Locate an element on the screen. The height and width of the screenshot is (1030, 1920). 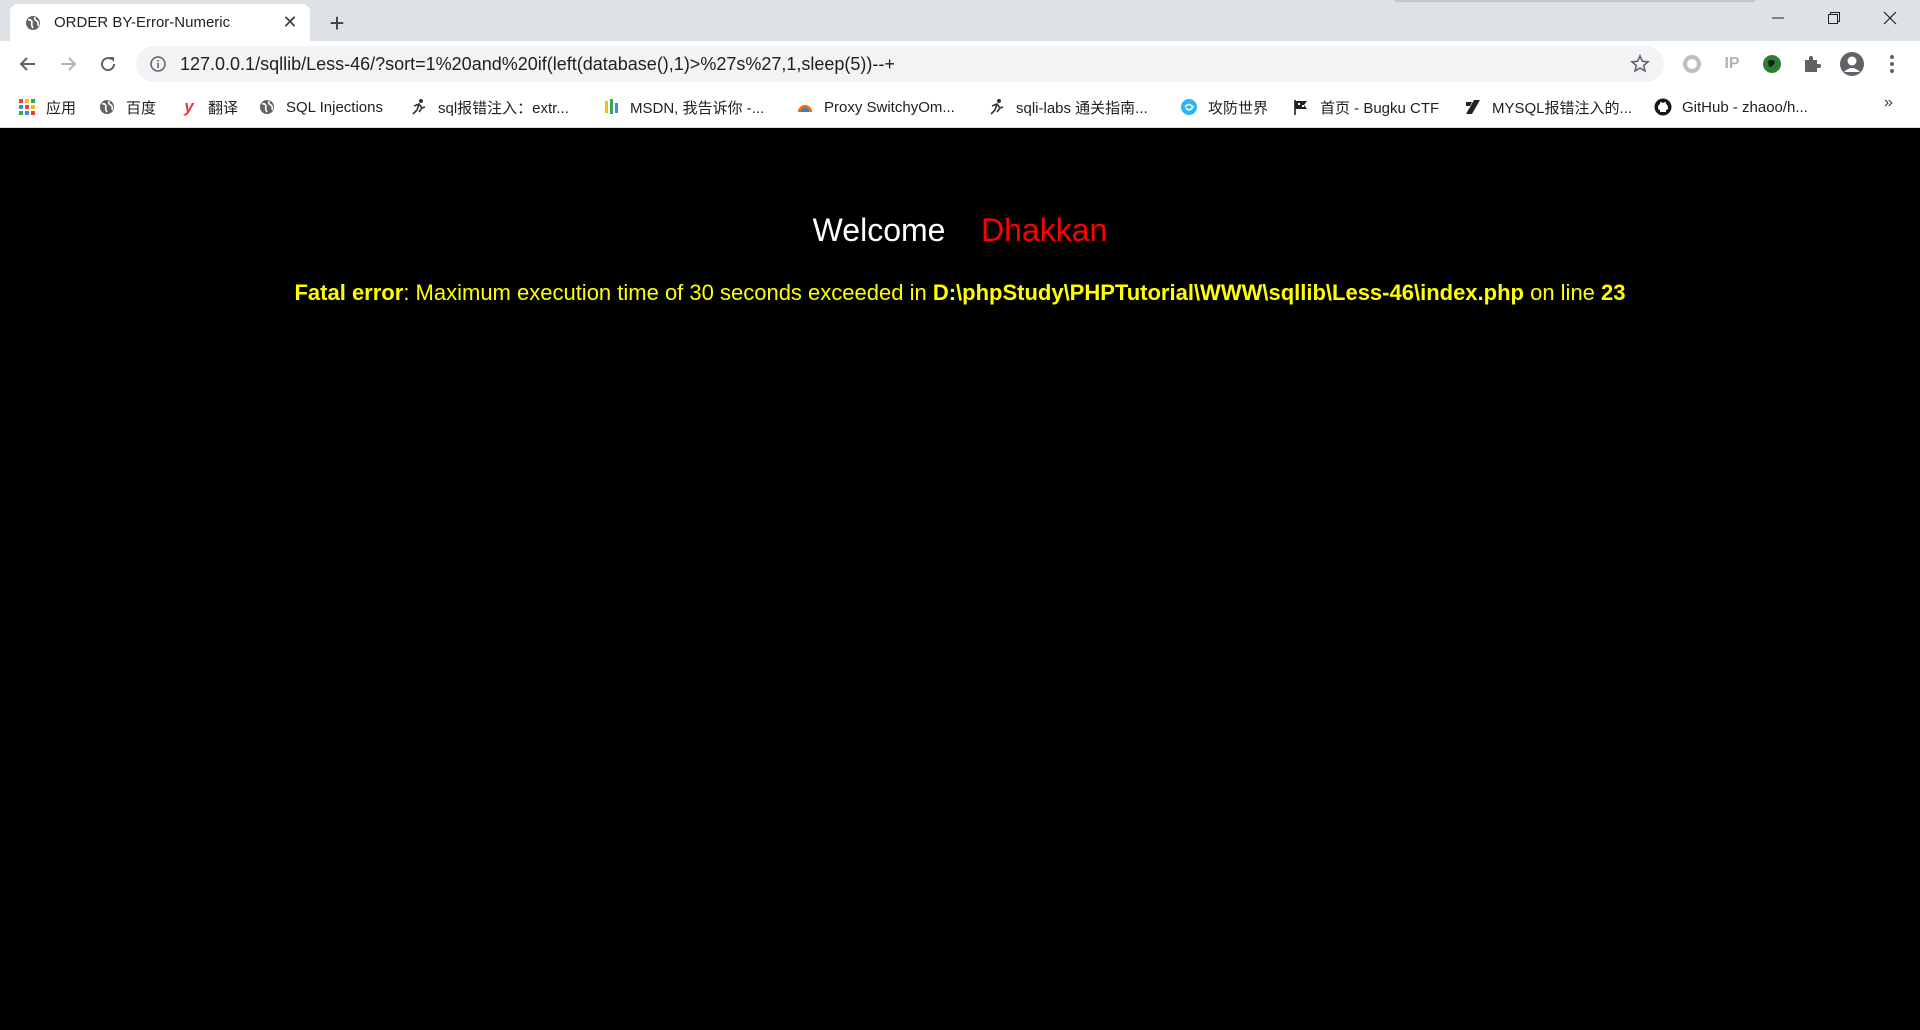
forward-arrow-icon is located at coordinates (69, 64).